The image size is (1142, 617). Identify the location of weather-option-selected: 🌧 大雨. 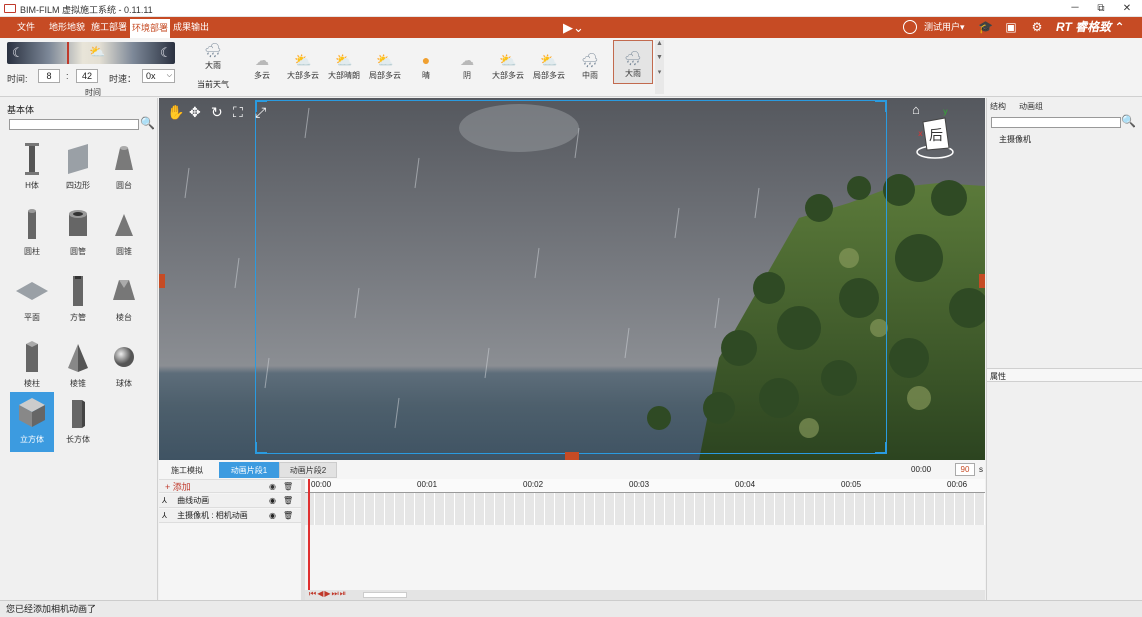
(633, 62).